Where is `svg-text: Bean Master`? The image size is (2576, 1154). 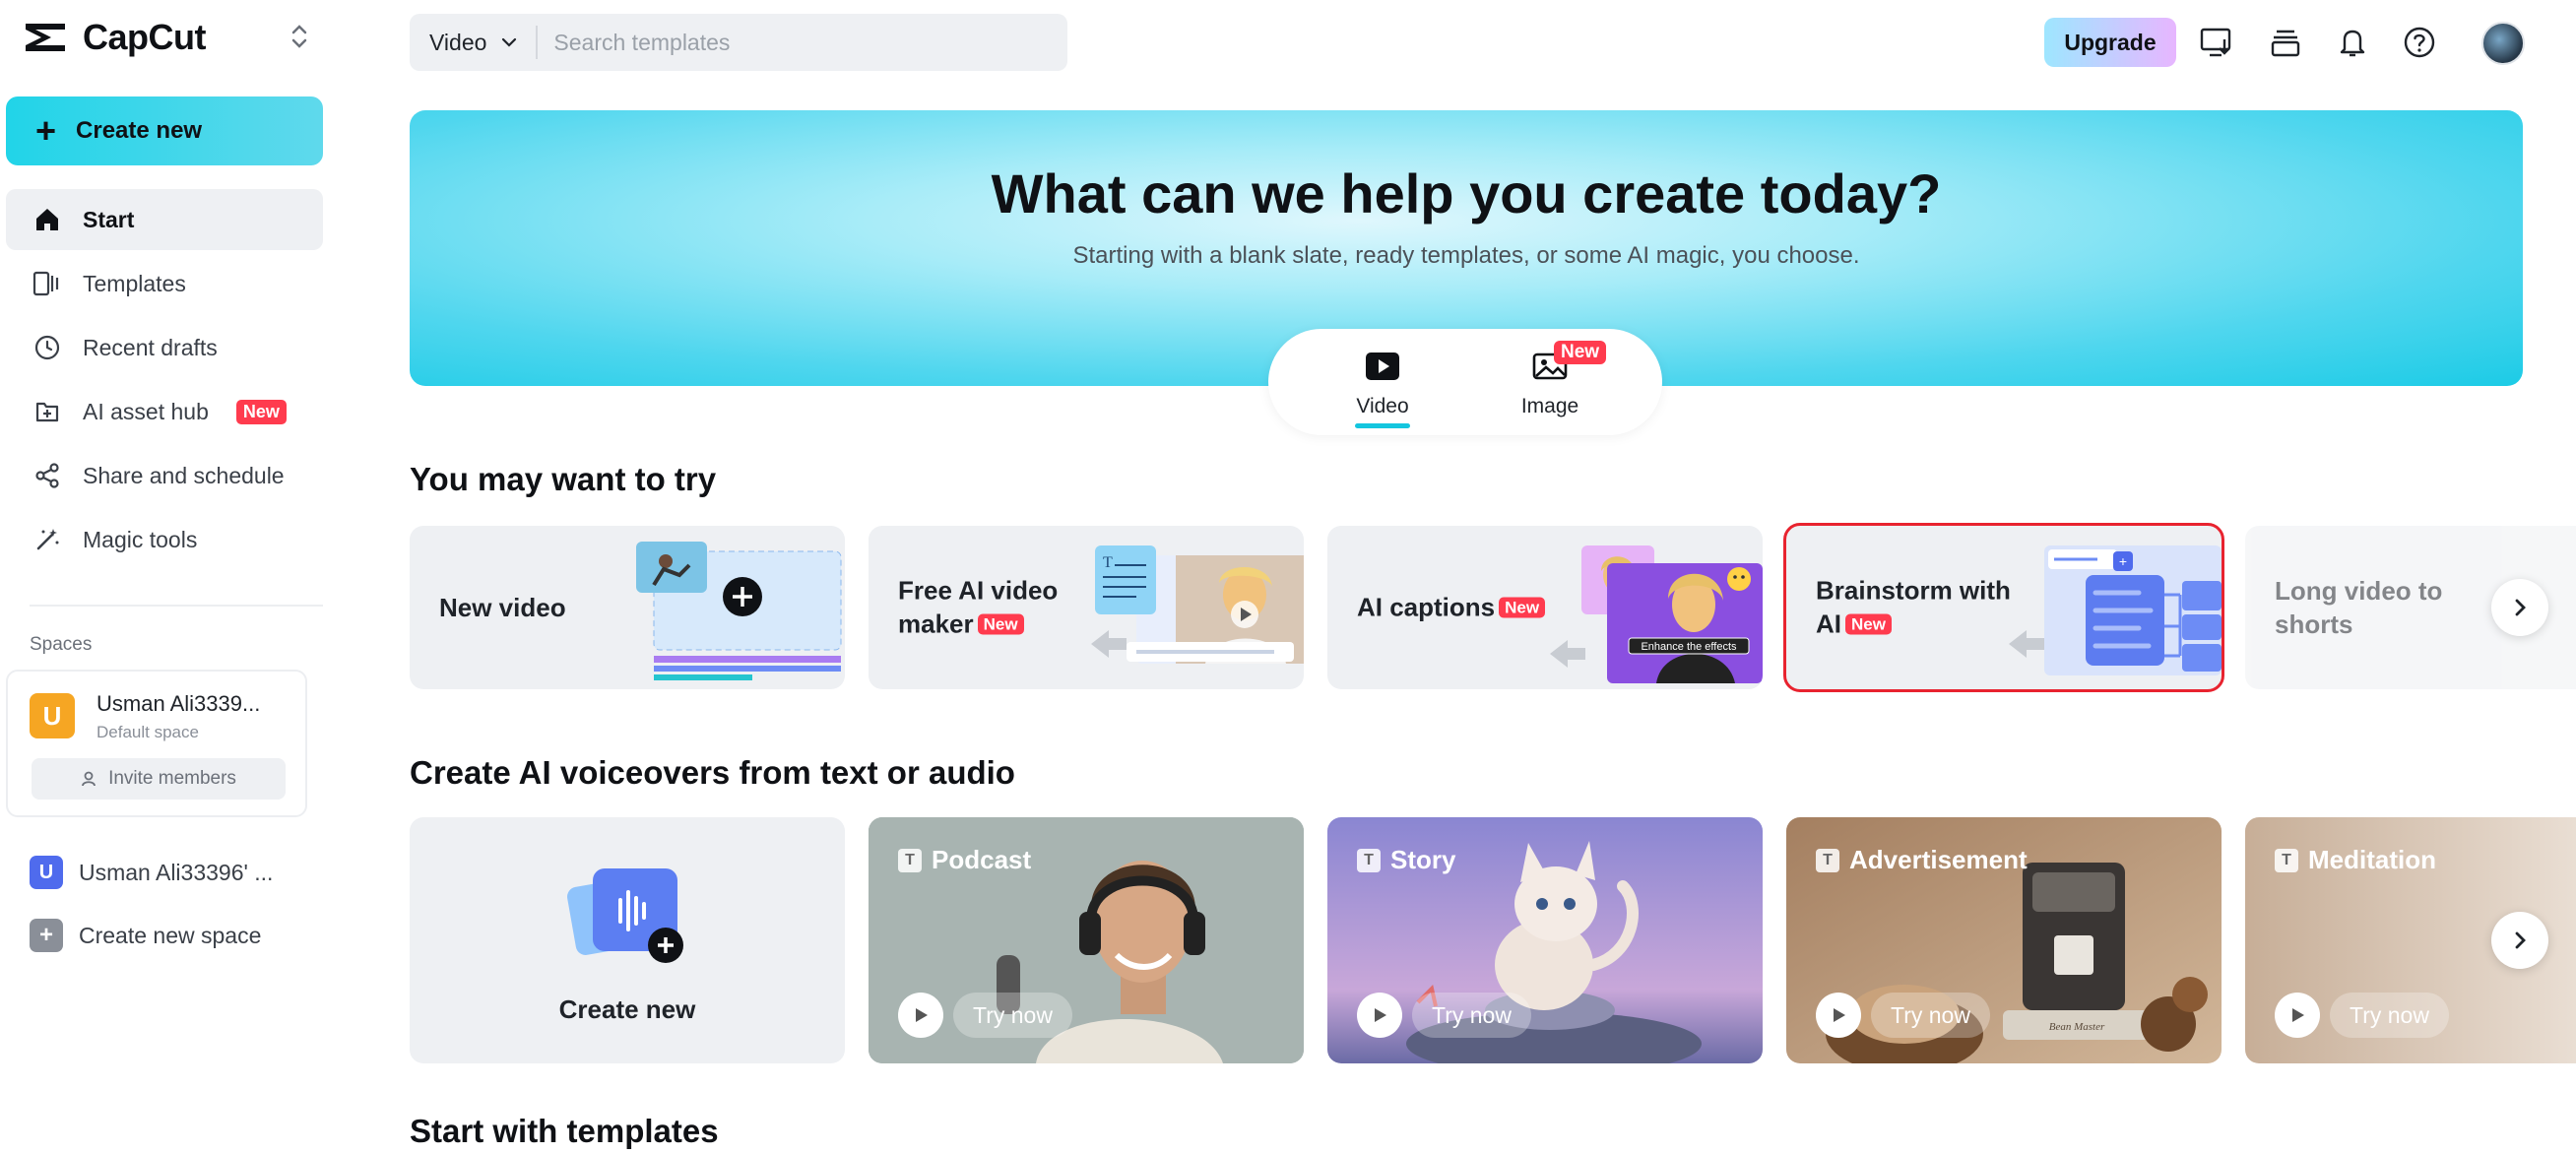 svg-text: Bean Master is located at coordinates (2077, 1027).